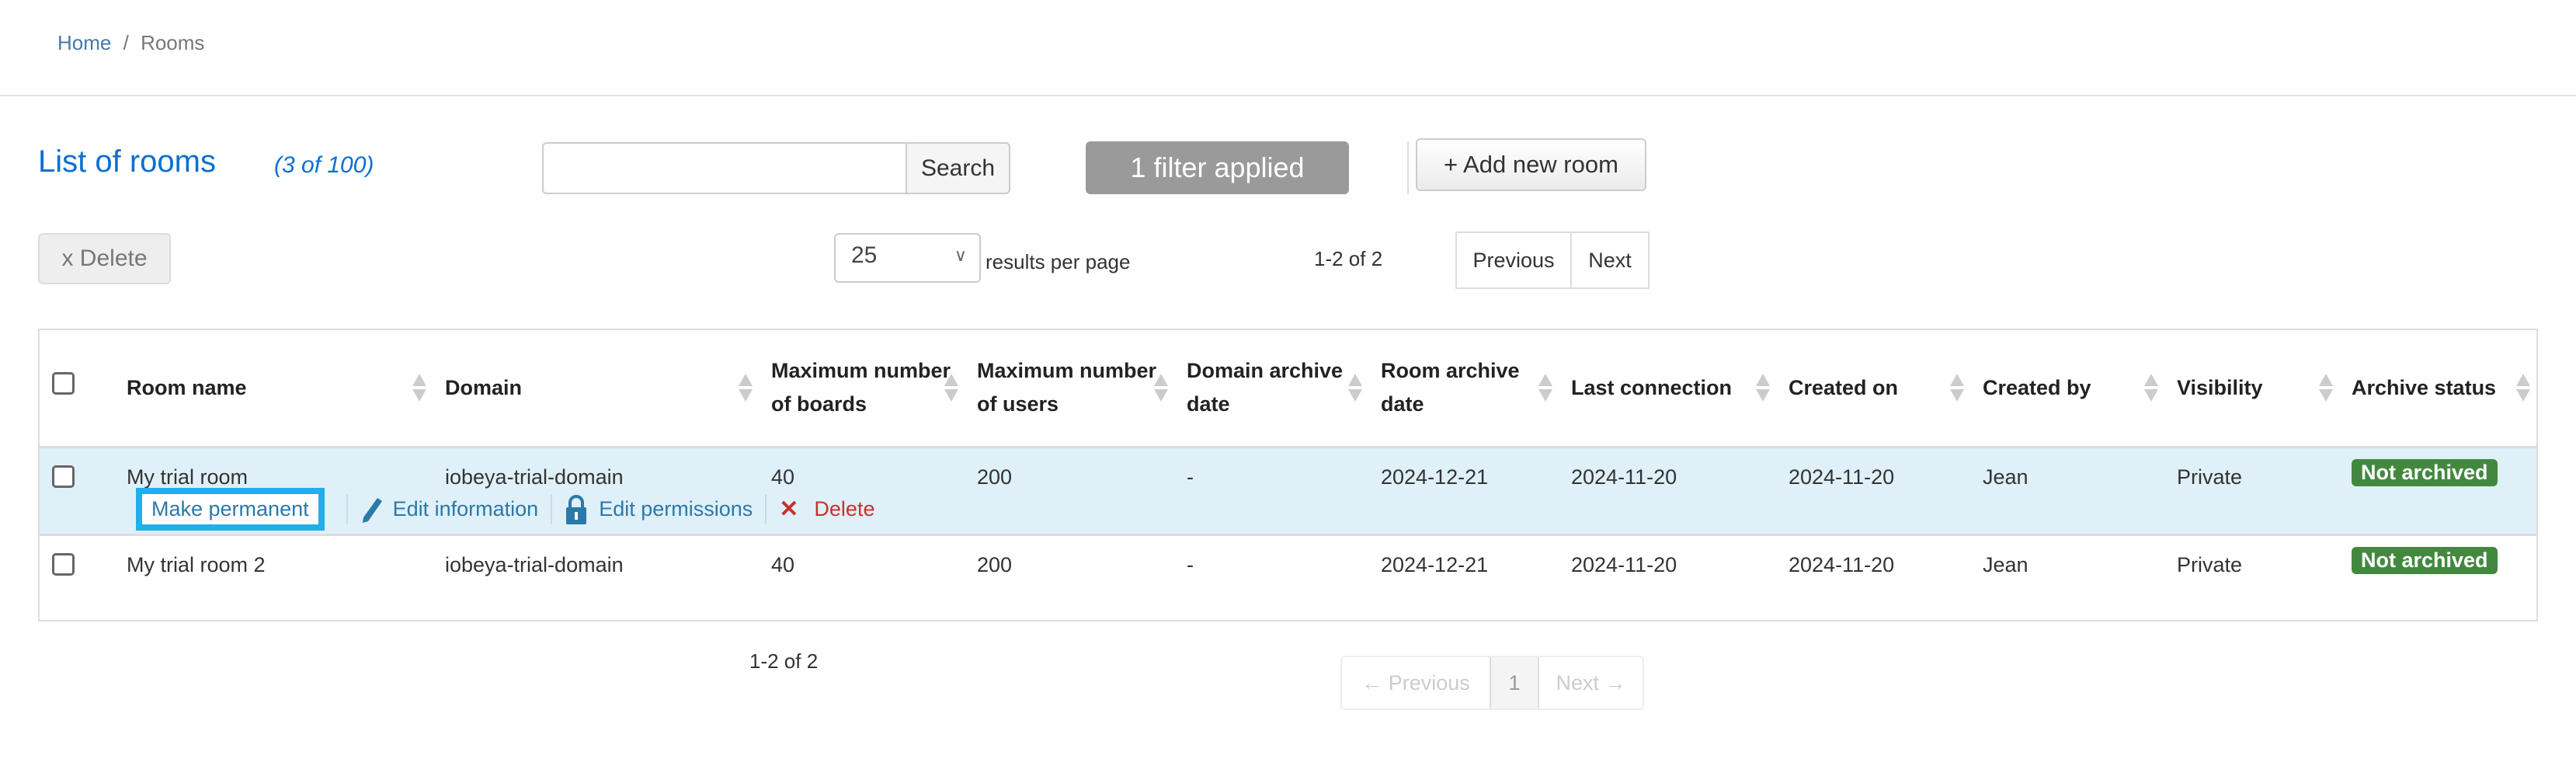 The height and width of the screenshot is (759, 2576). I want to click on pagination-top: Previous Next, so click(1552, 260).